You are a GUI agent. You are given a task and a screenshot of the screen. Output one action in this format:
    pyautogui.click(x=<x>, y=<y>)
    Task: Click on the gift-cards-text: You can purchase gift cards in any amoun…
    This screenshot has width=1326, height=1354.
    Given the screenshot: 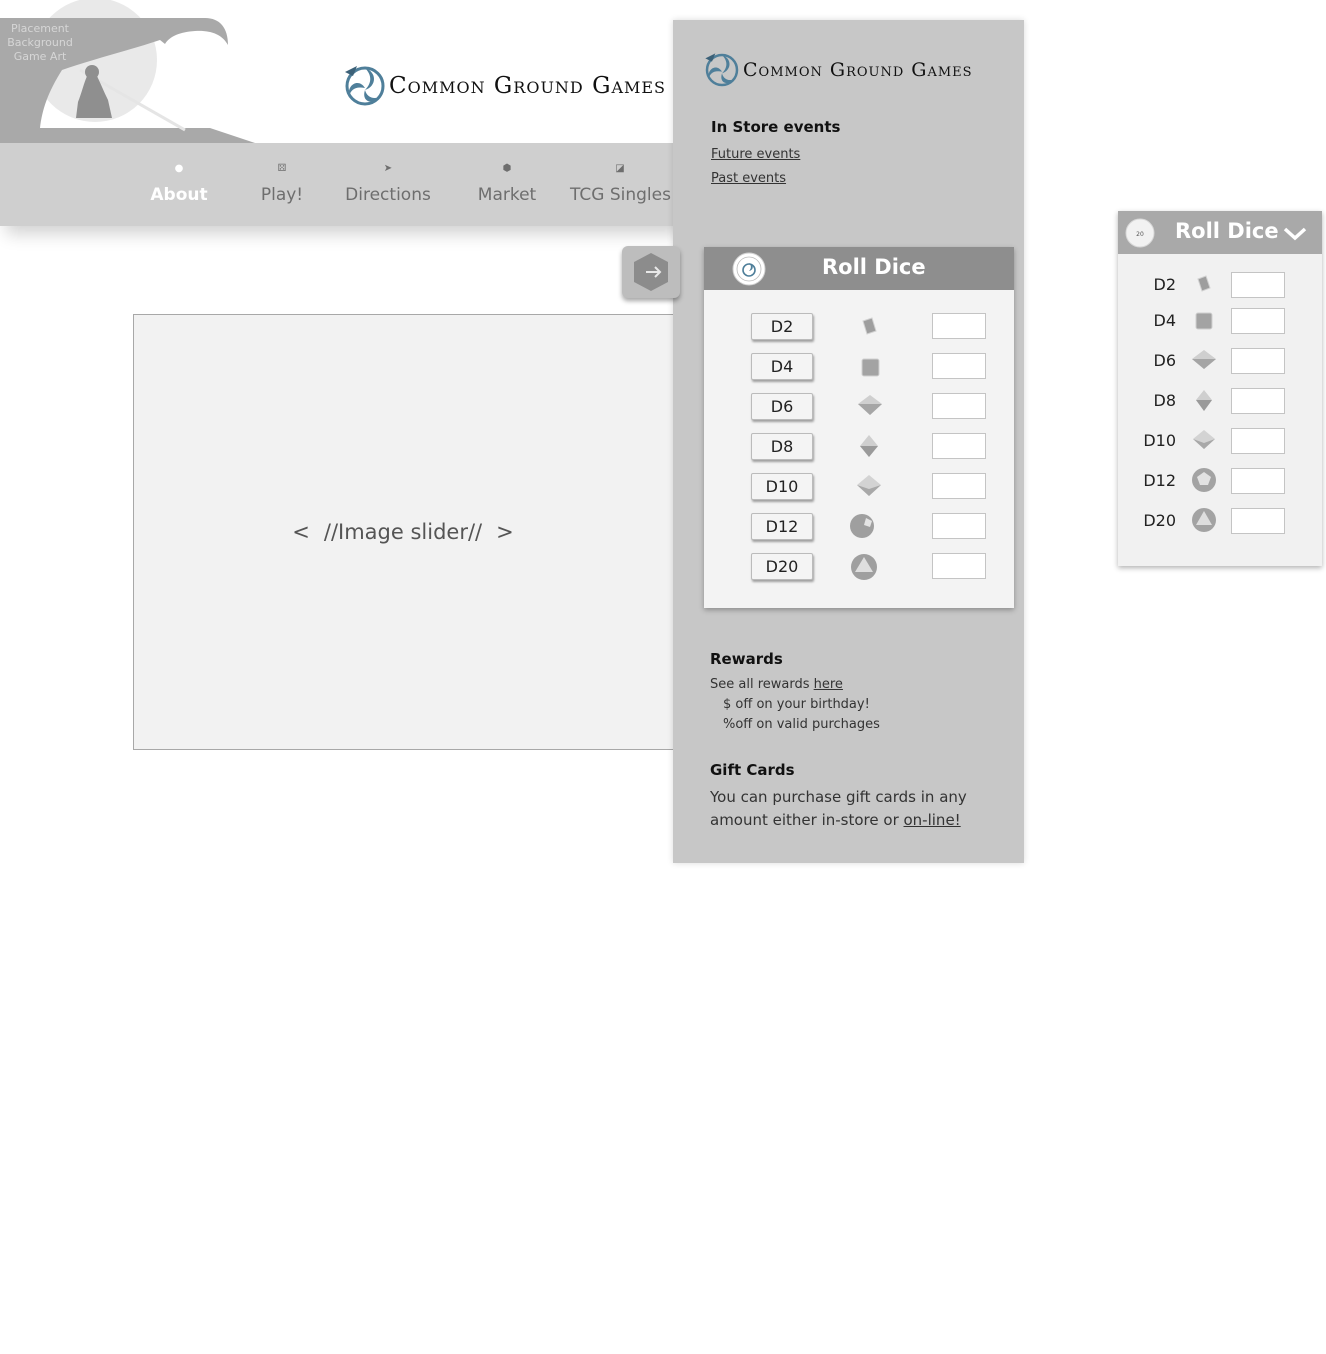 What is the action you would take?
    pyautogui.click(x=845, y=809)
    